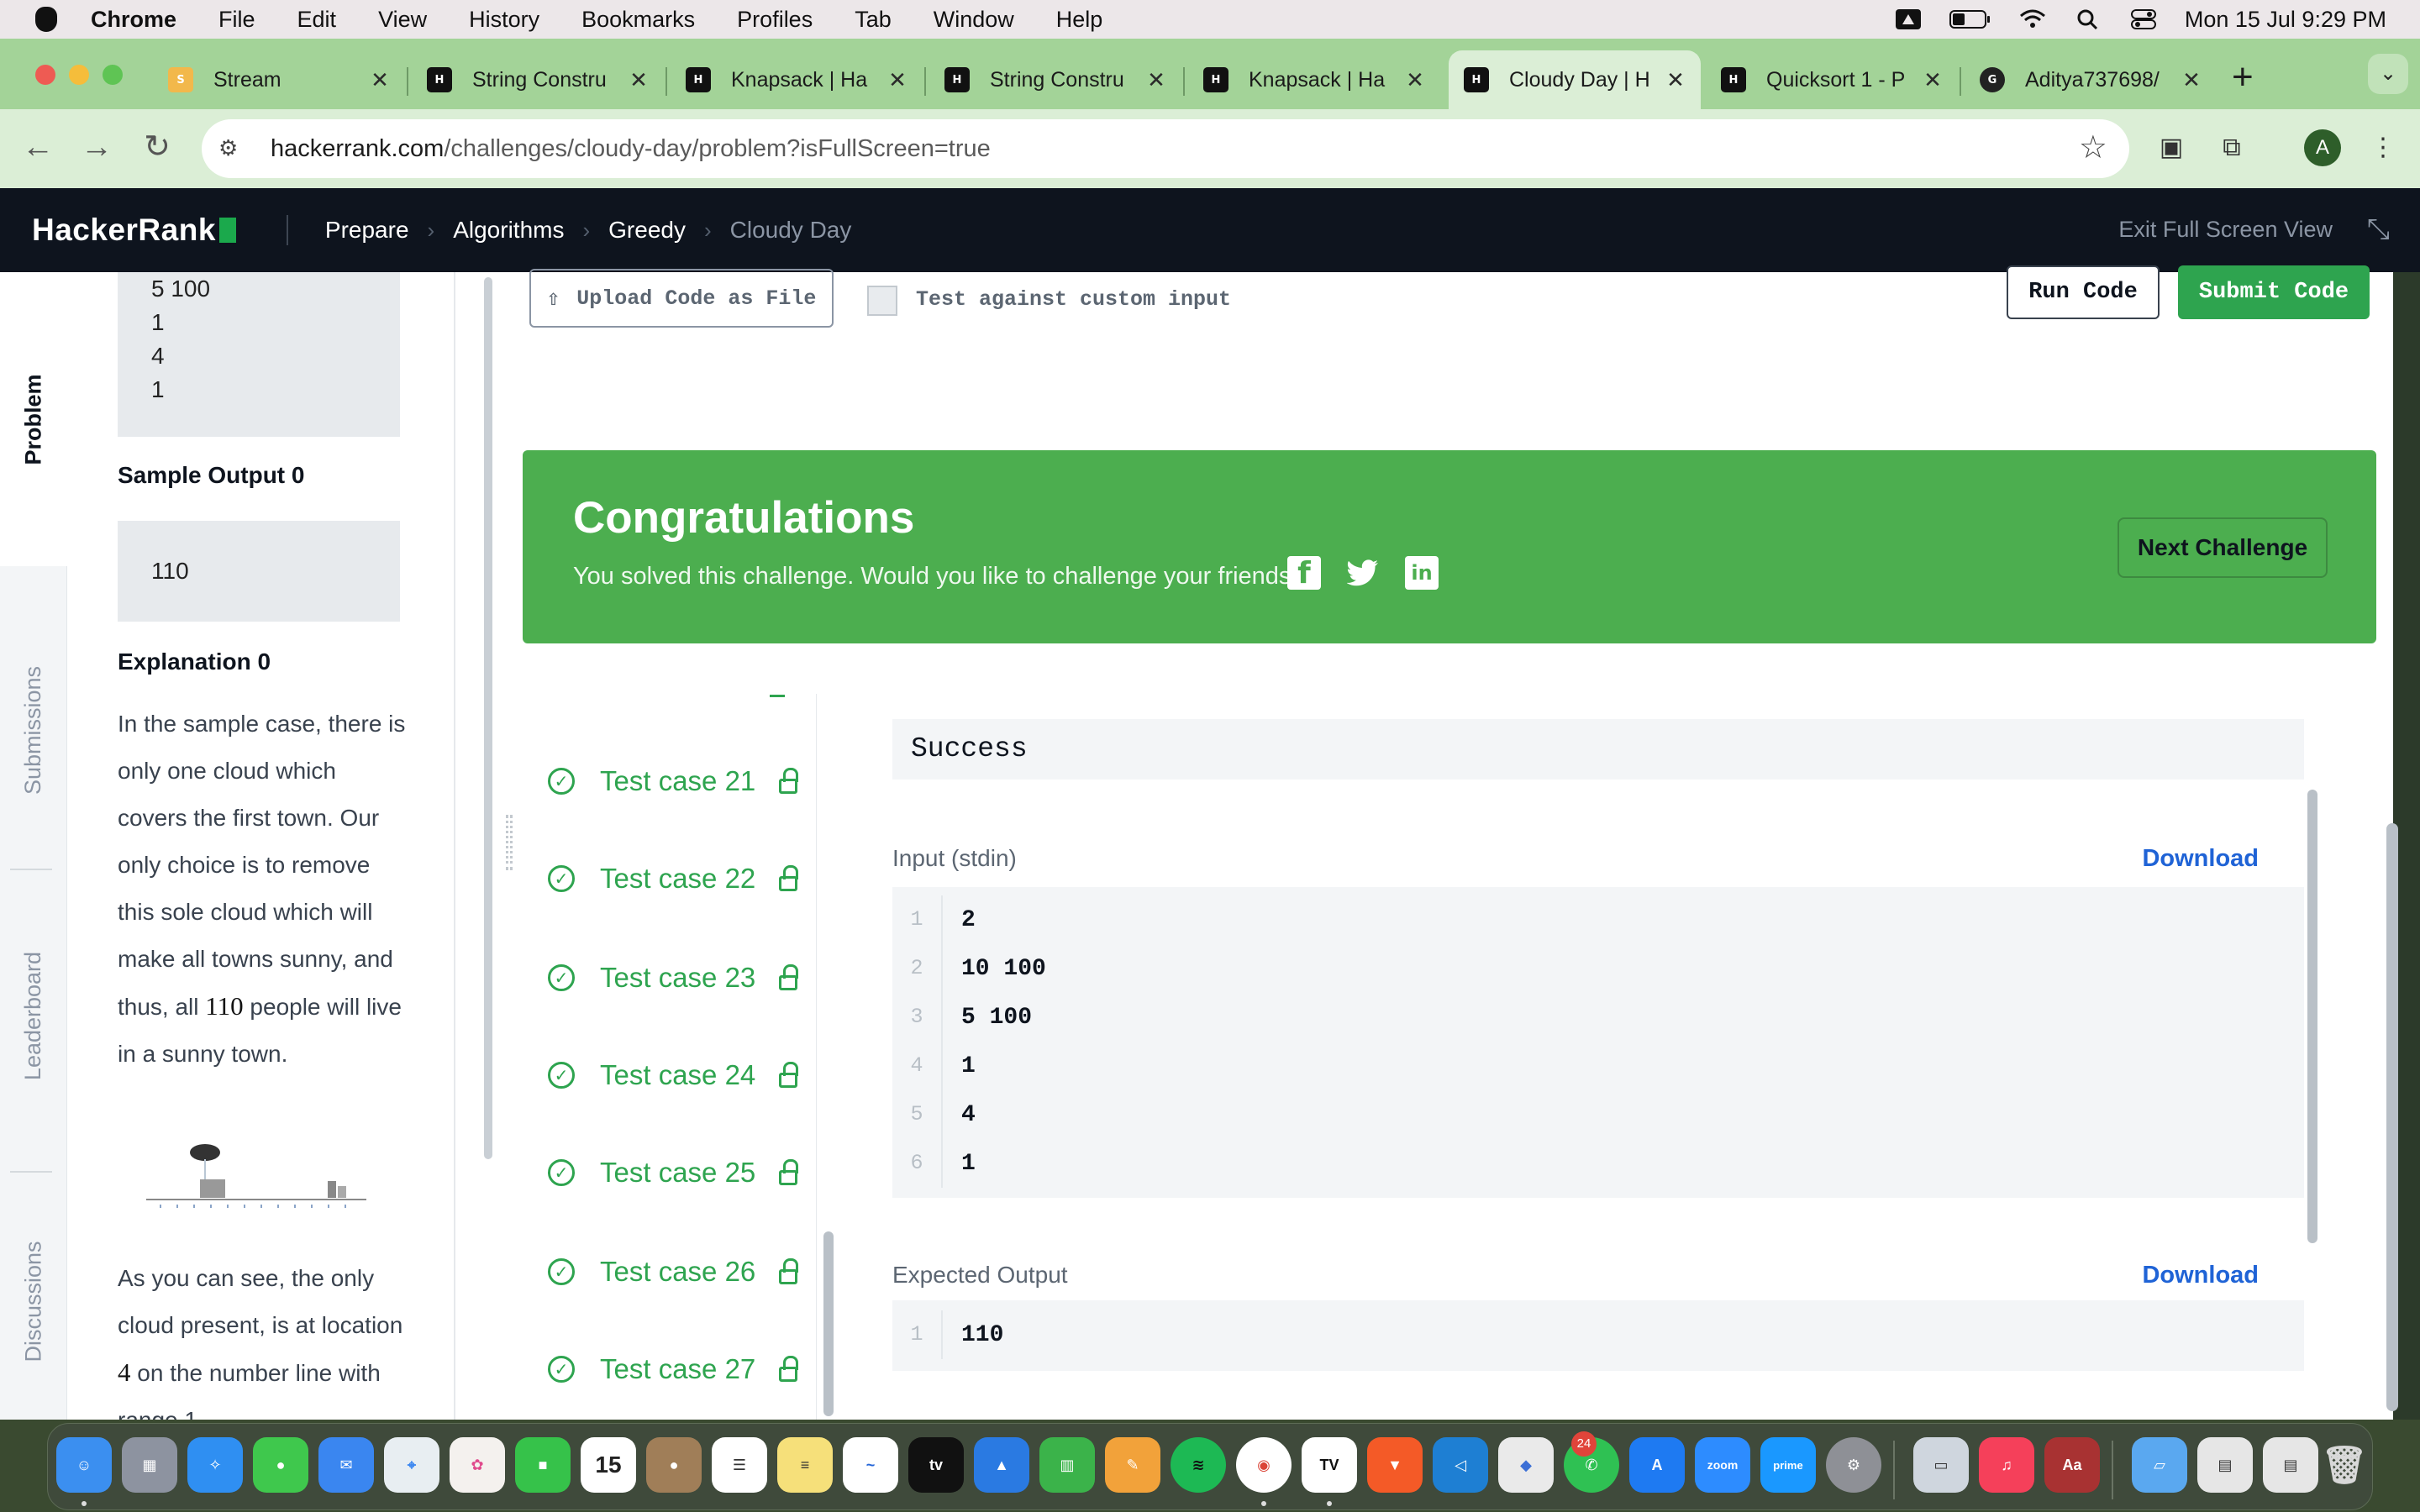 This screenshot has width=2420, height=1512. Describe the element at coordinates (2231, 147) in the screenshot. I see `extensions-icon: ⧉` at that location.